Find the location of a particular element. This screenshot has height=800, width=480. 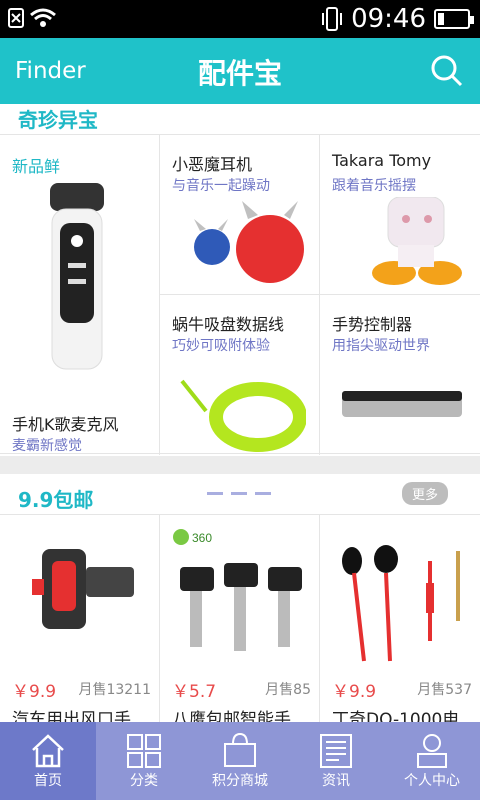

wifi-icon is located at coordinates (43, 17).